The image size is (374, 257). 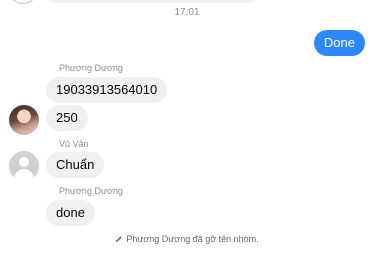 What do you see at coordinates (119, 240) in the screenshot?
I see `pencil-icon` at bounding box center [119, 240].